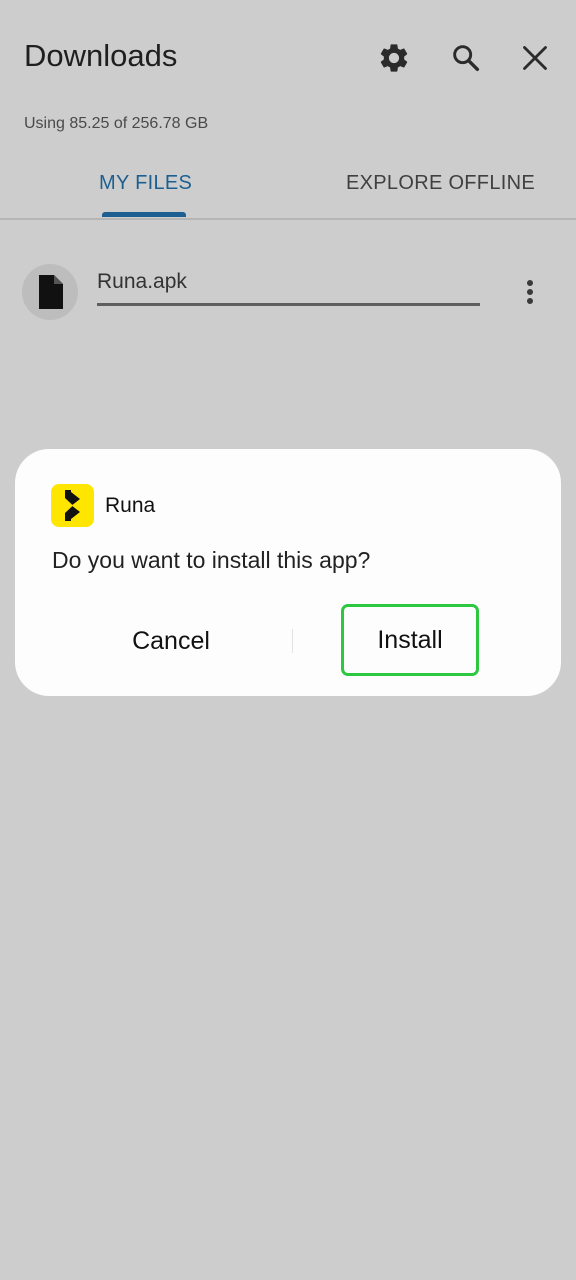 The image size is (576, 1280). I want to click on gear-icon, so click(394, 58).